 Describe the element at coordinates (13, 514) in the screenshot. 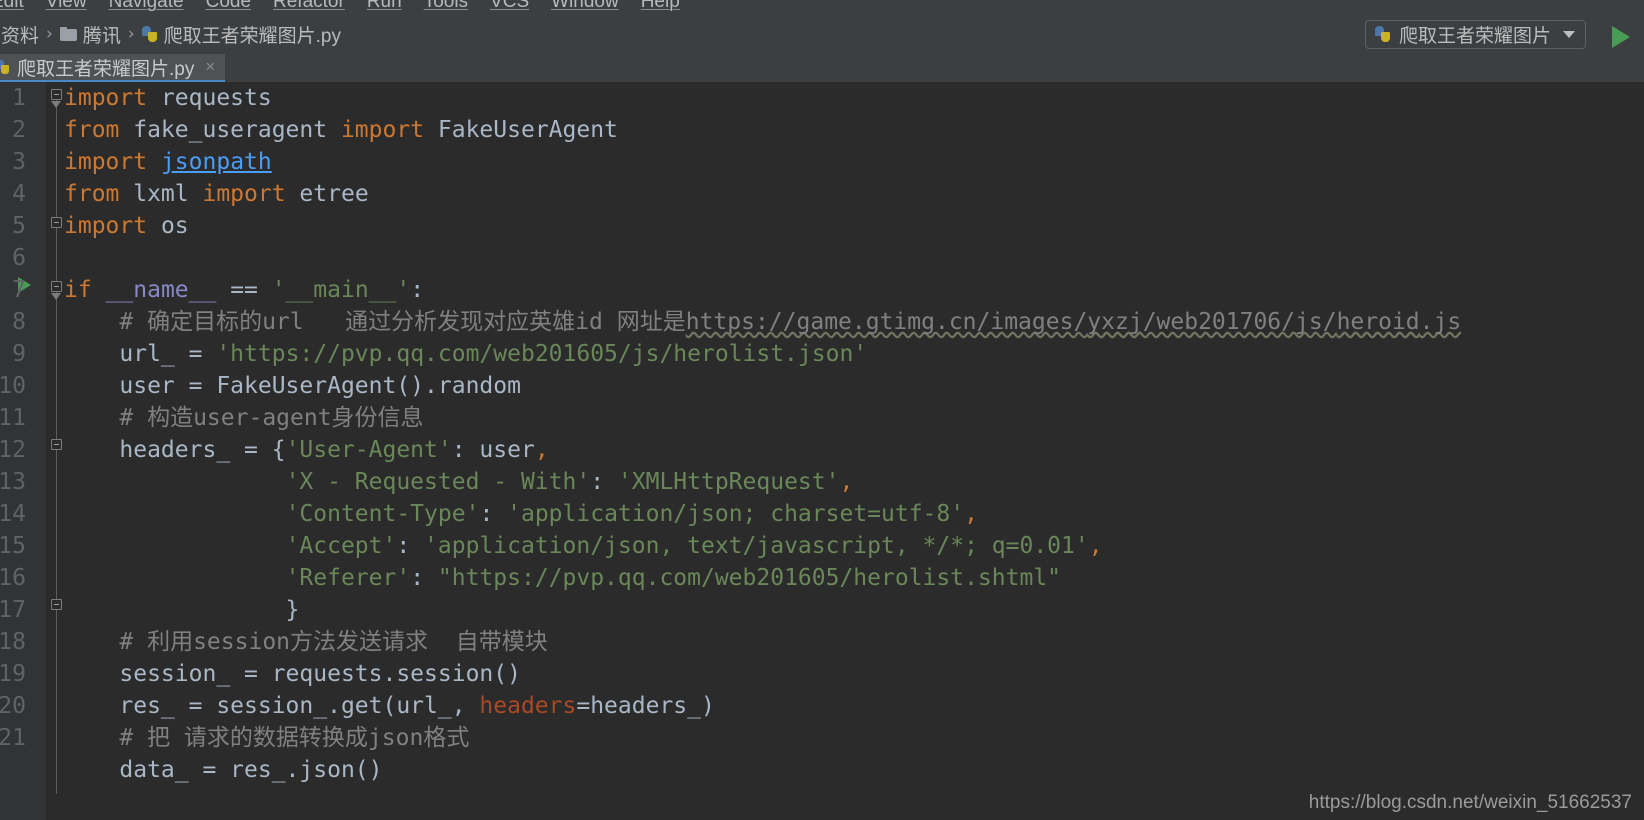

I see `line-number: 14` at that location.